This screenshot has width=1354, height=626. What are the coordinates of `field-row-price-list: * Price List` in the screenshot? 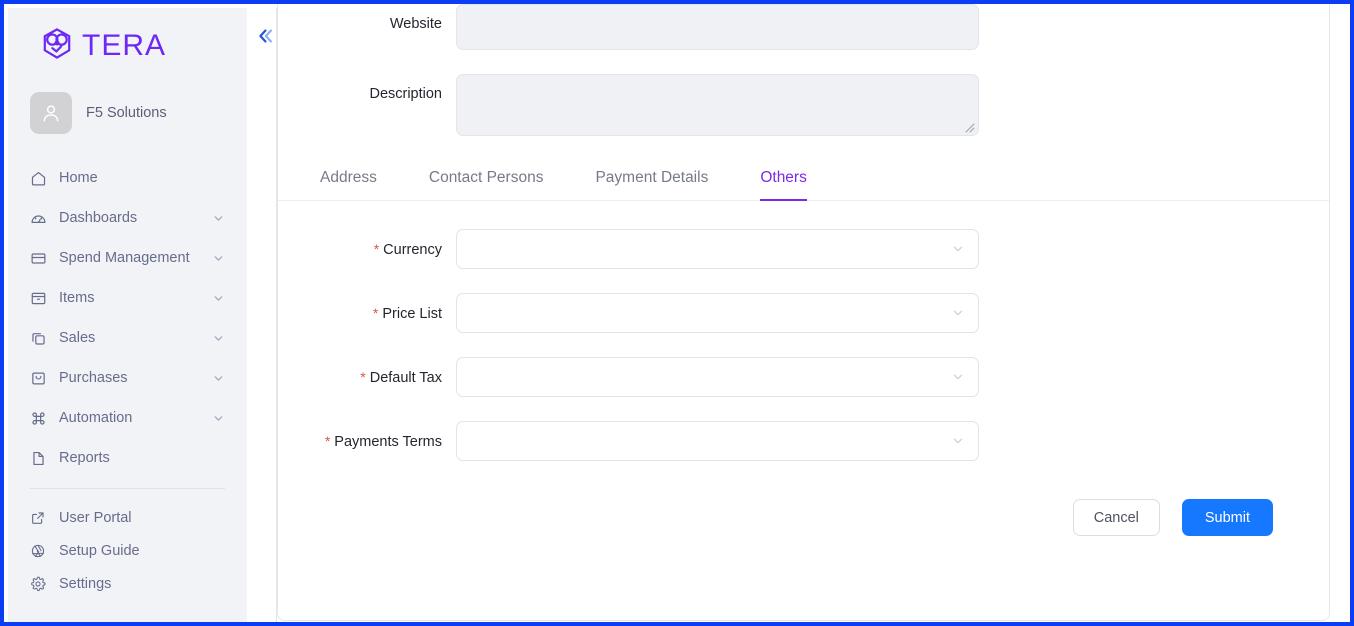 It's located at (803, 313).